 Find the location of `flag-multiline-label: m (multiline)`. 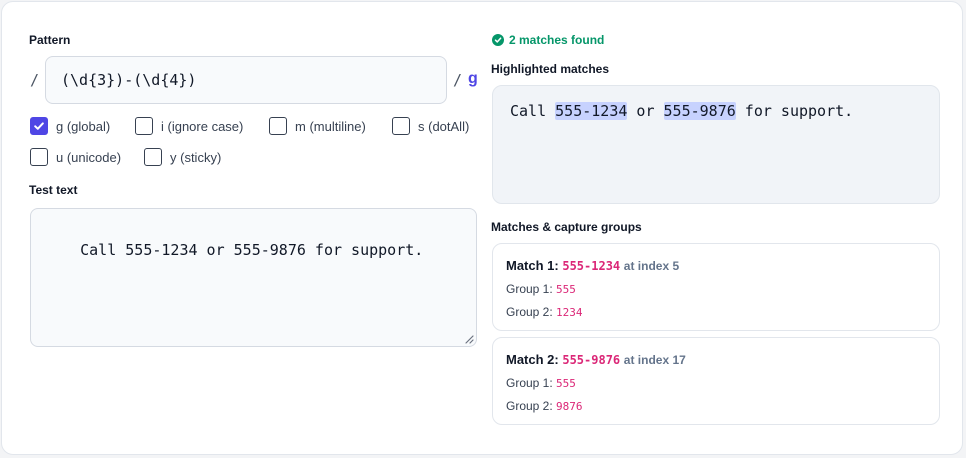

flag-multiline-label: m (multiline) is located at coordinates (330, 126).